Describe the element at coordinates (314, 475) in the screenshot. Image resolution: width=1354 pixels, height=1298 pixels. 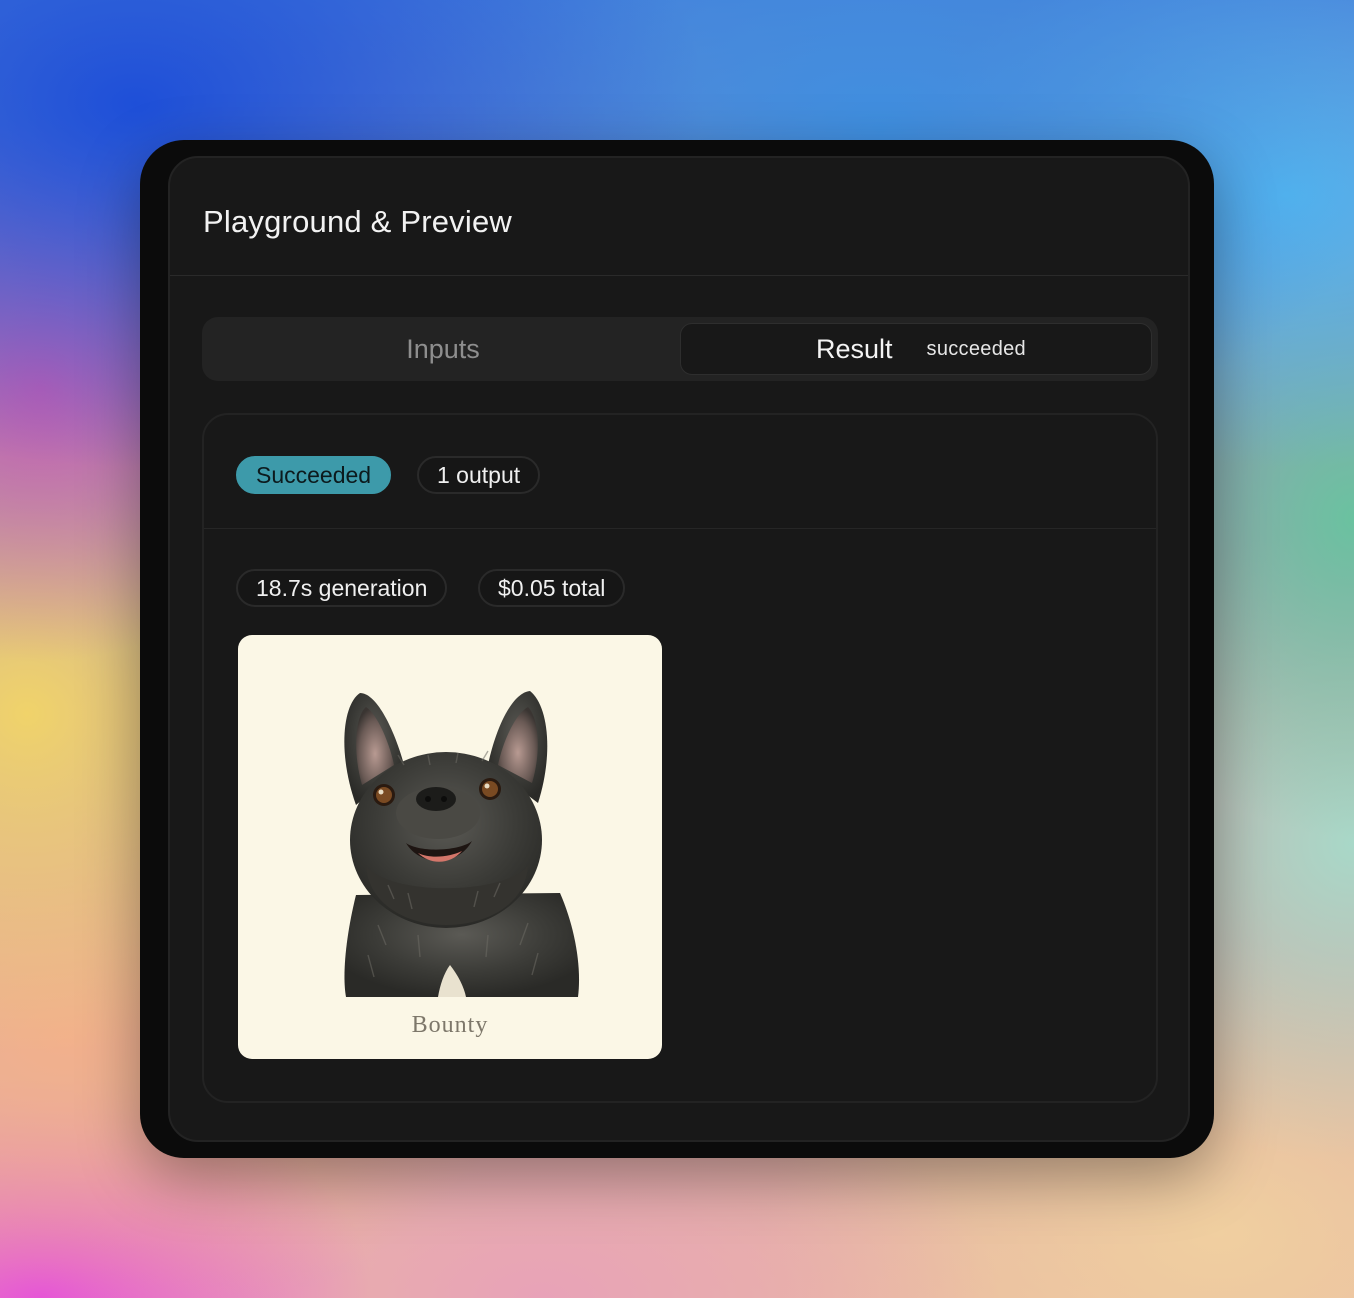
I see `status-badge: Succeeded` at that location.